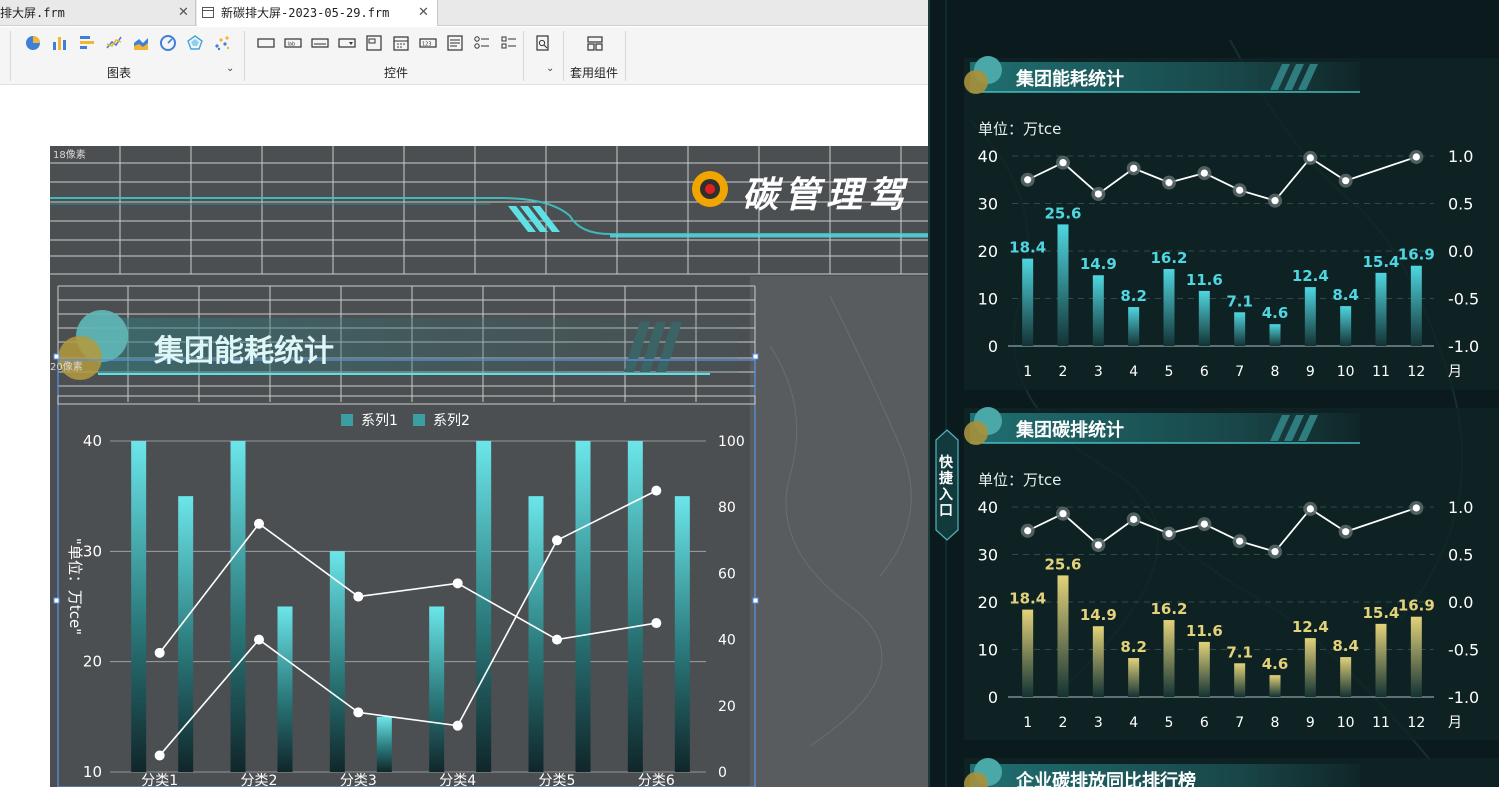 The height and width of the screenshot is (787, 1499). Describe the element at coordinates (1027, 723) in the screenshot. I see `x-tick-label: 1` at that location.